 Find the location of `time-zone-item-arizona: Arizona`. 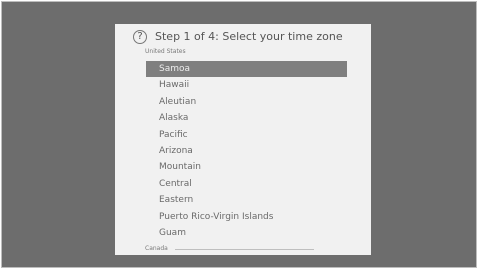

time-zone-item-arizona: Arizona is located at coordinates (246, 151).